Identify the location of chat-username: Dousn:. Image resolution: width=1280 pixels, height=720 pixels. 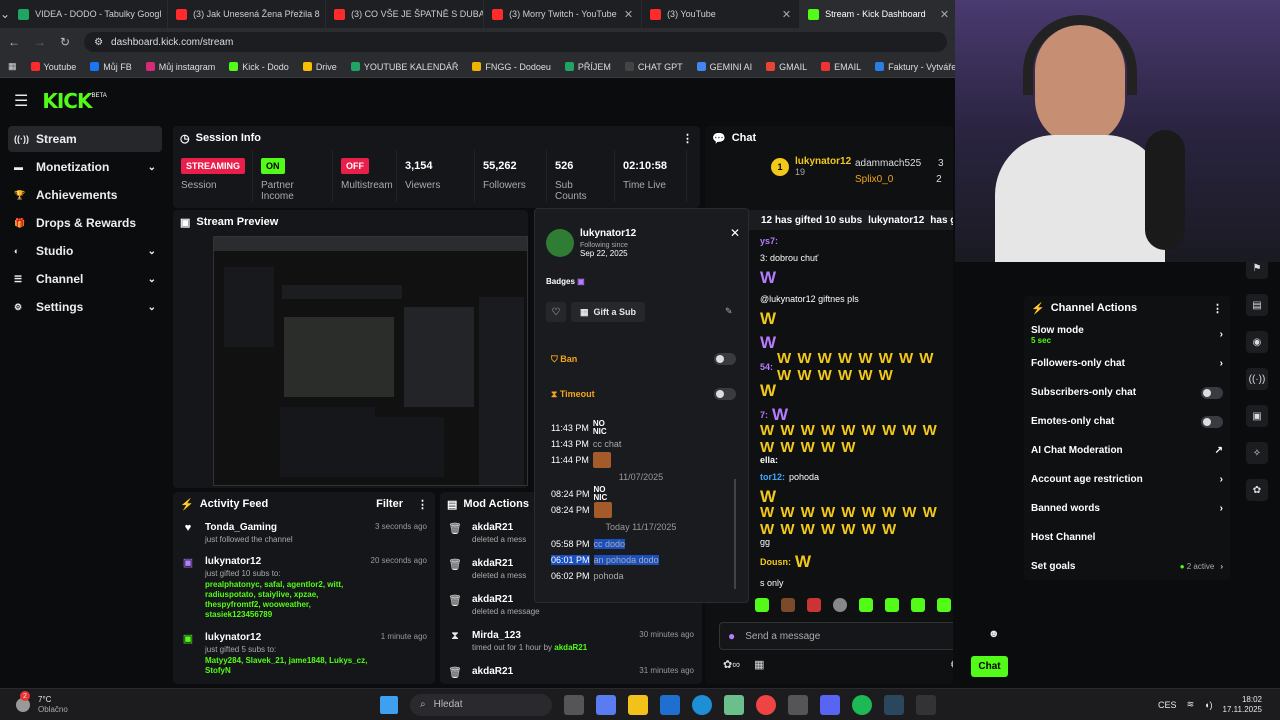
(775, 562).